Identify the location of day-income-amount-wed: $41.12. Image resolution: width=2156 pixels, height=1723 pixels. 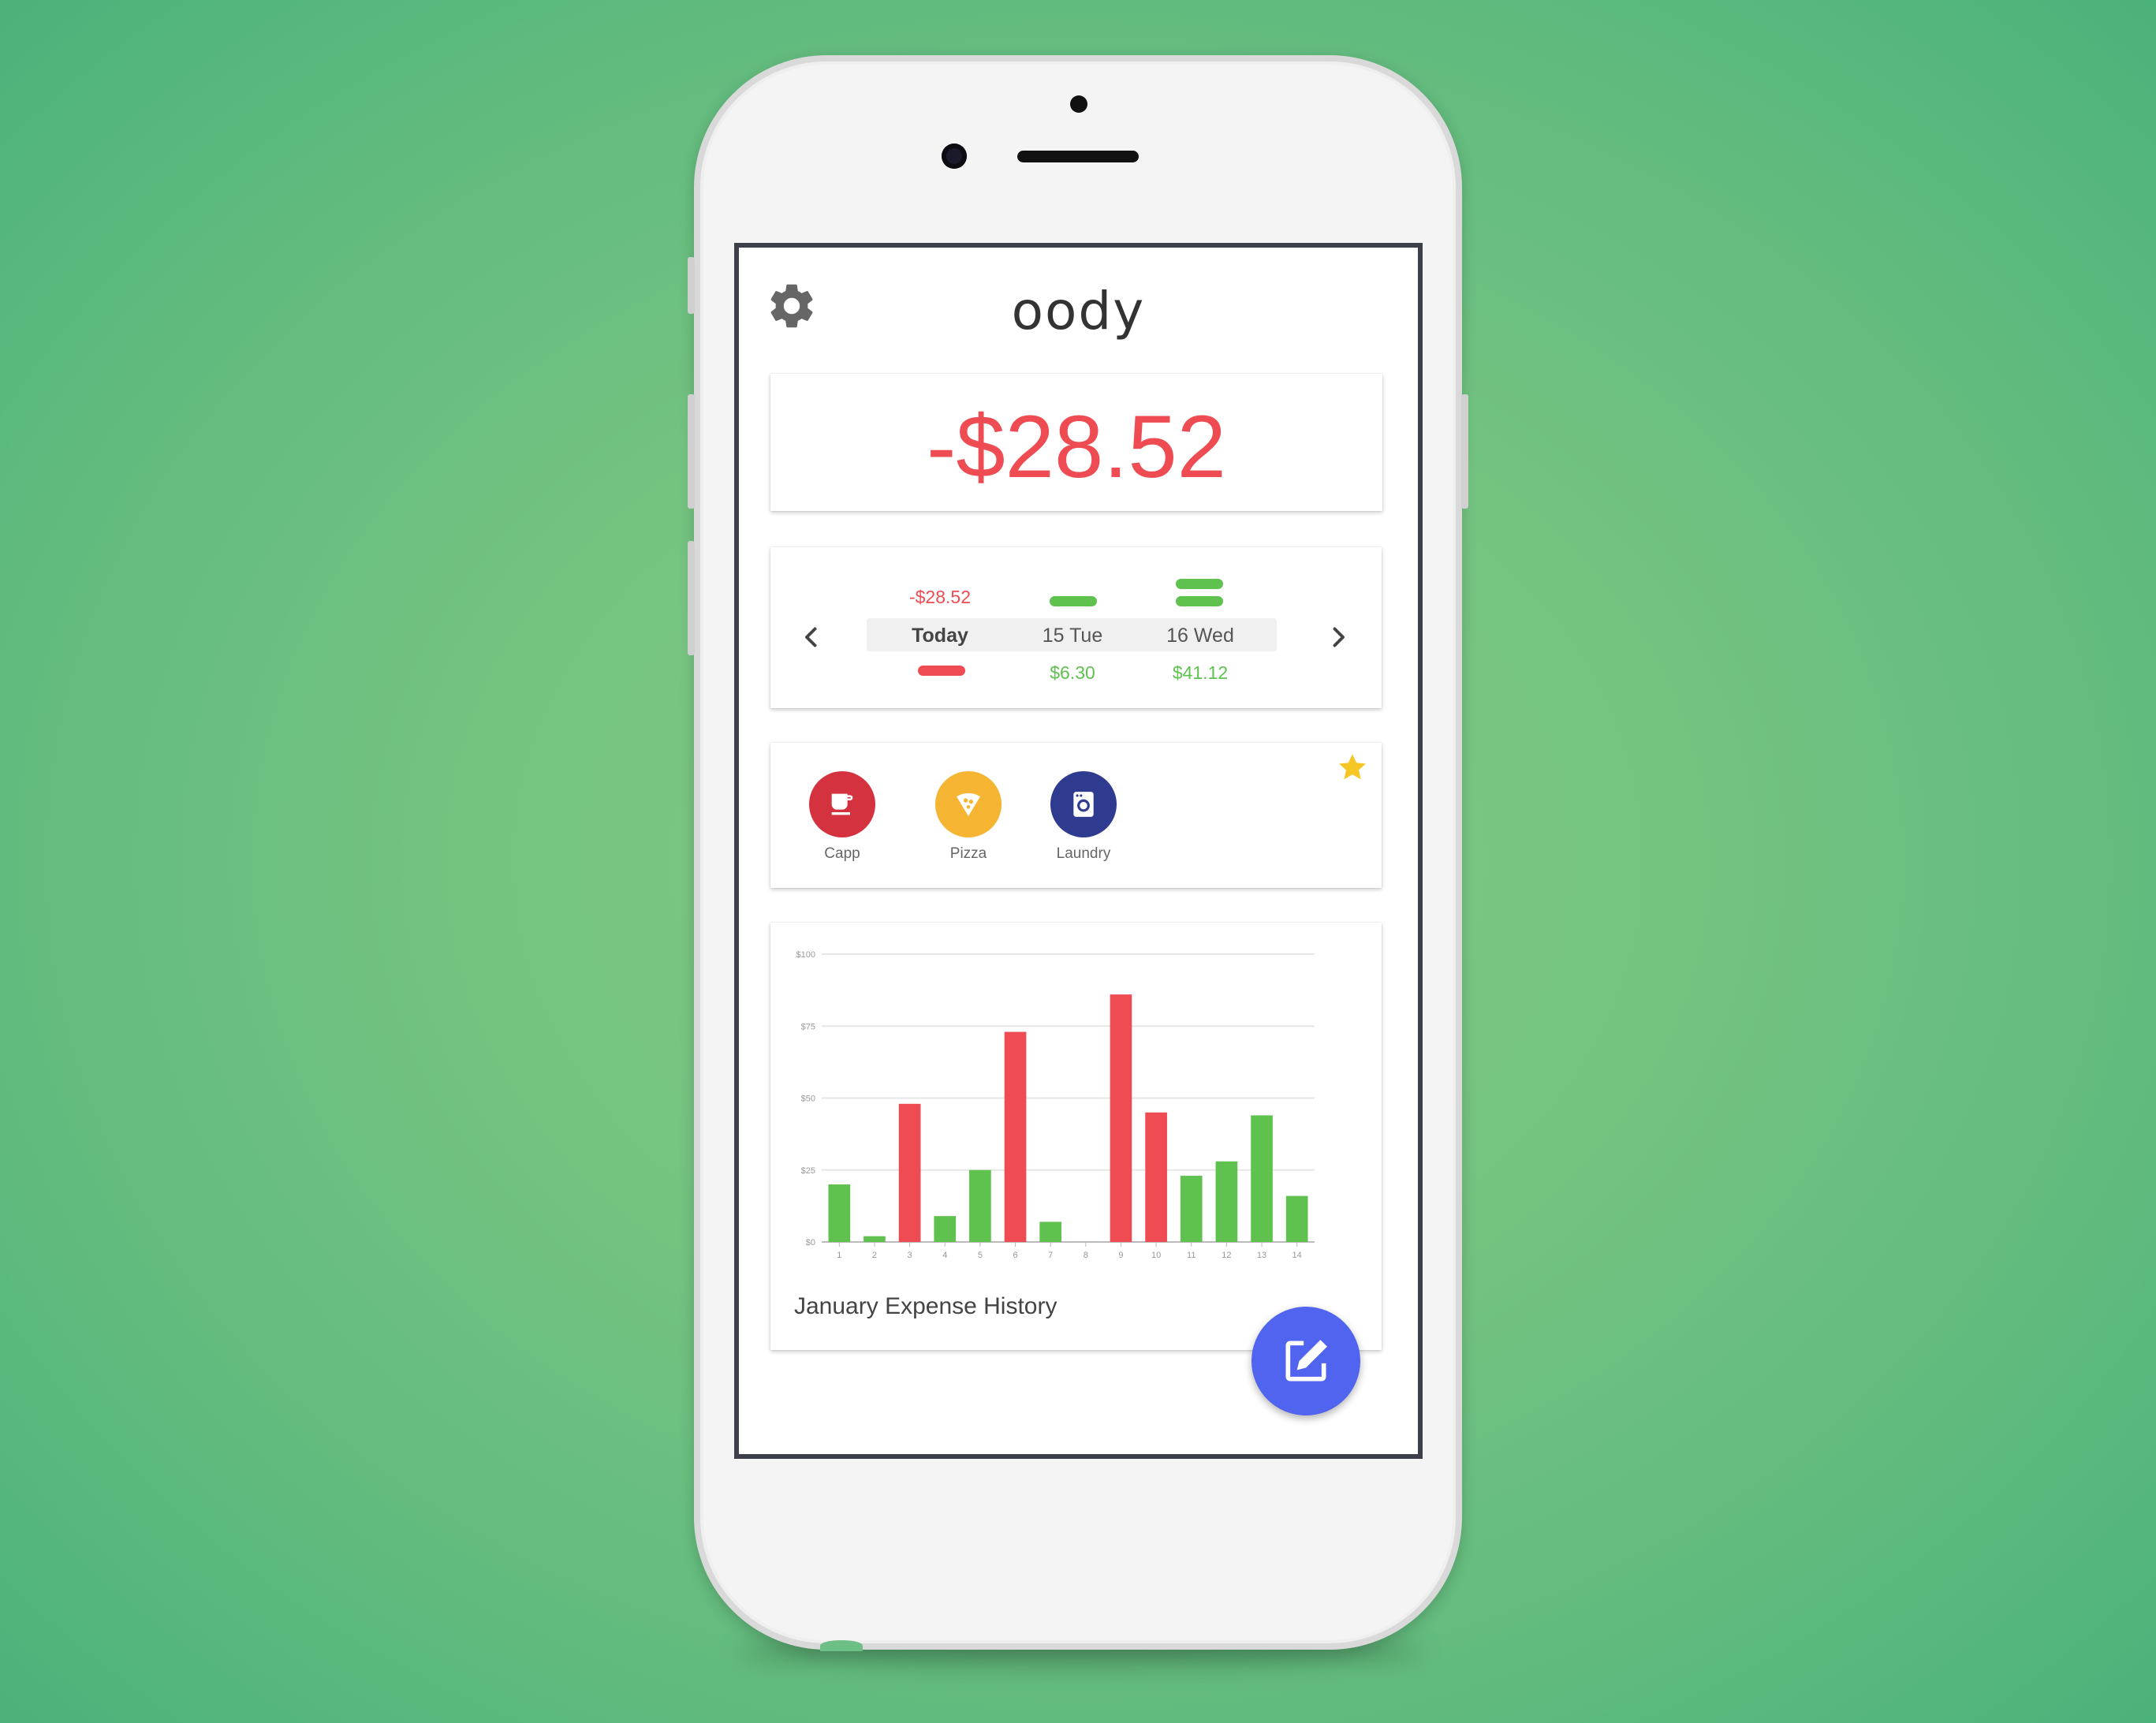
(1201, 672).